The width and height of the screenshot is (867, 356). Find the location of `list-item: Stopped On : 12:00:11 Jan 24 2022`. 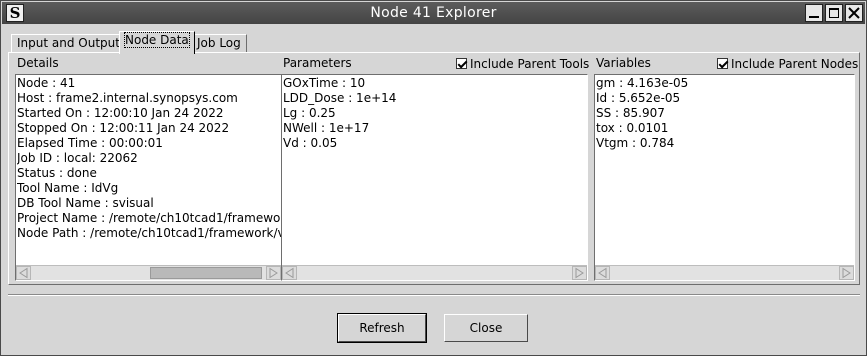

list-item: Stopped On : 12:00:11 Jan 24 2022 is located at coordinates (123, 128).